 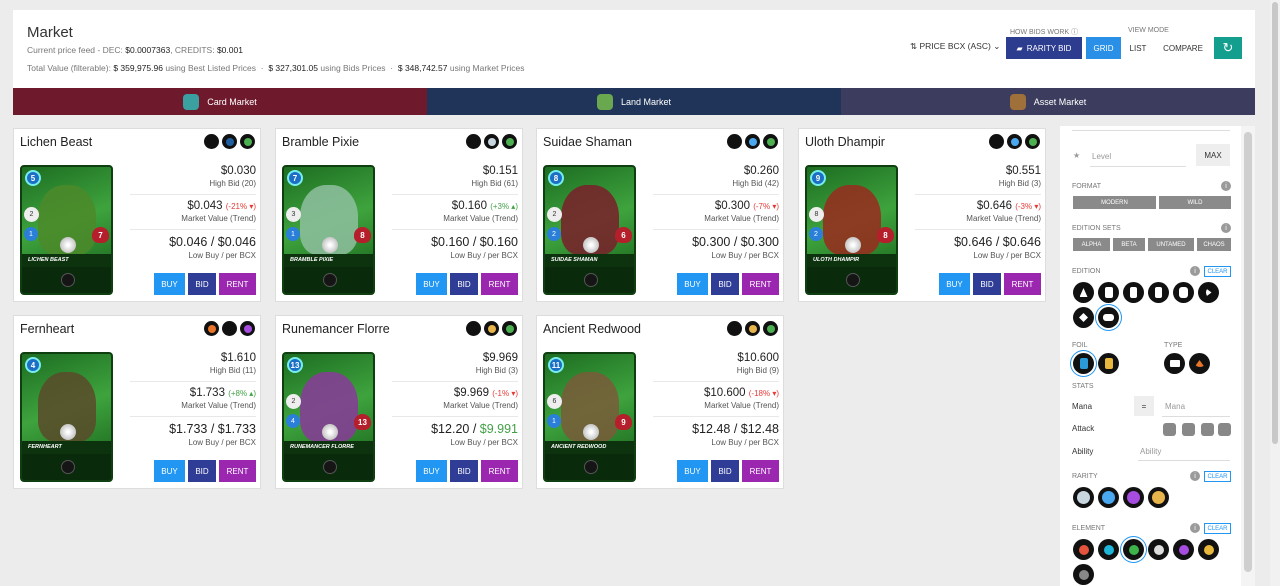 I want to click on edition-beta-icon, so click(x=1108, y=292).